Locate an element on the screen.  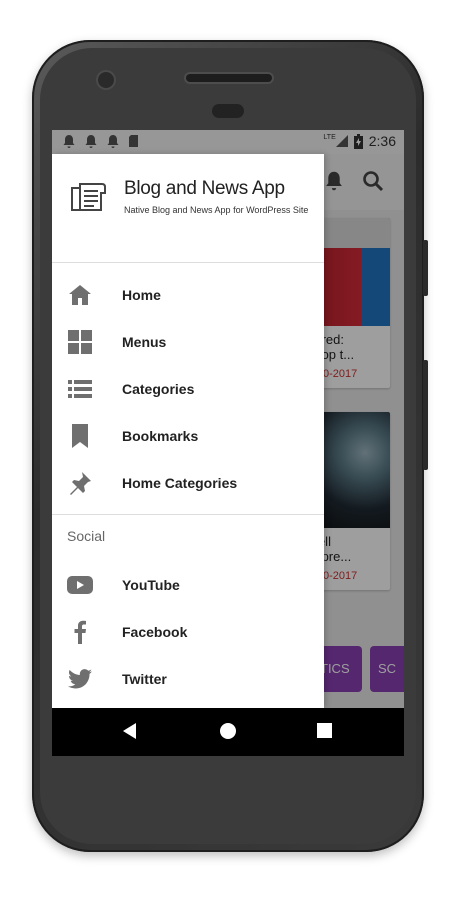
app-logo-icon is located at coordinates (88, 197).